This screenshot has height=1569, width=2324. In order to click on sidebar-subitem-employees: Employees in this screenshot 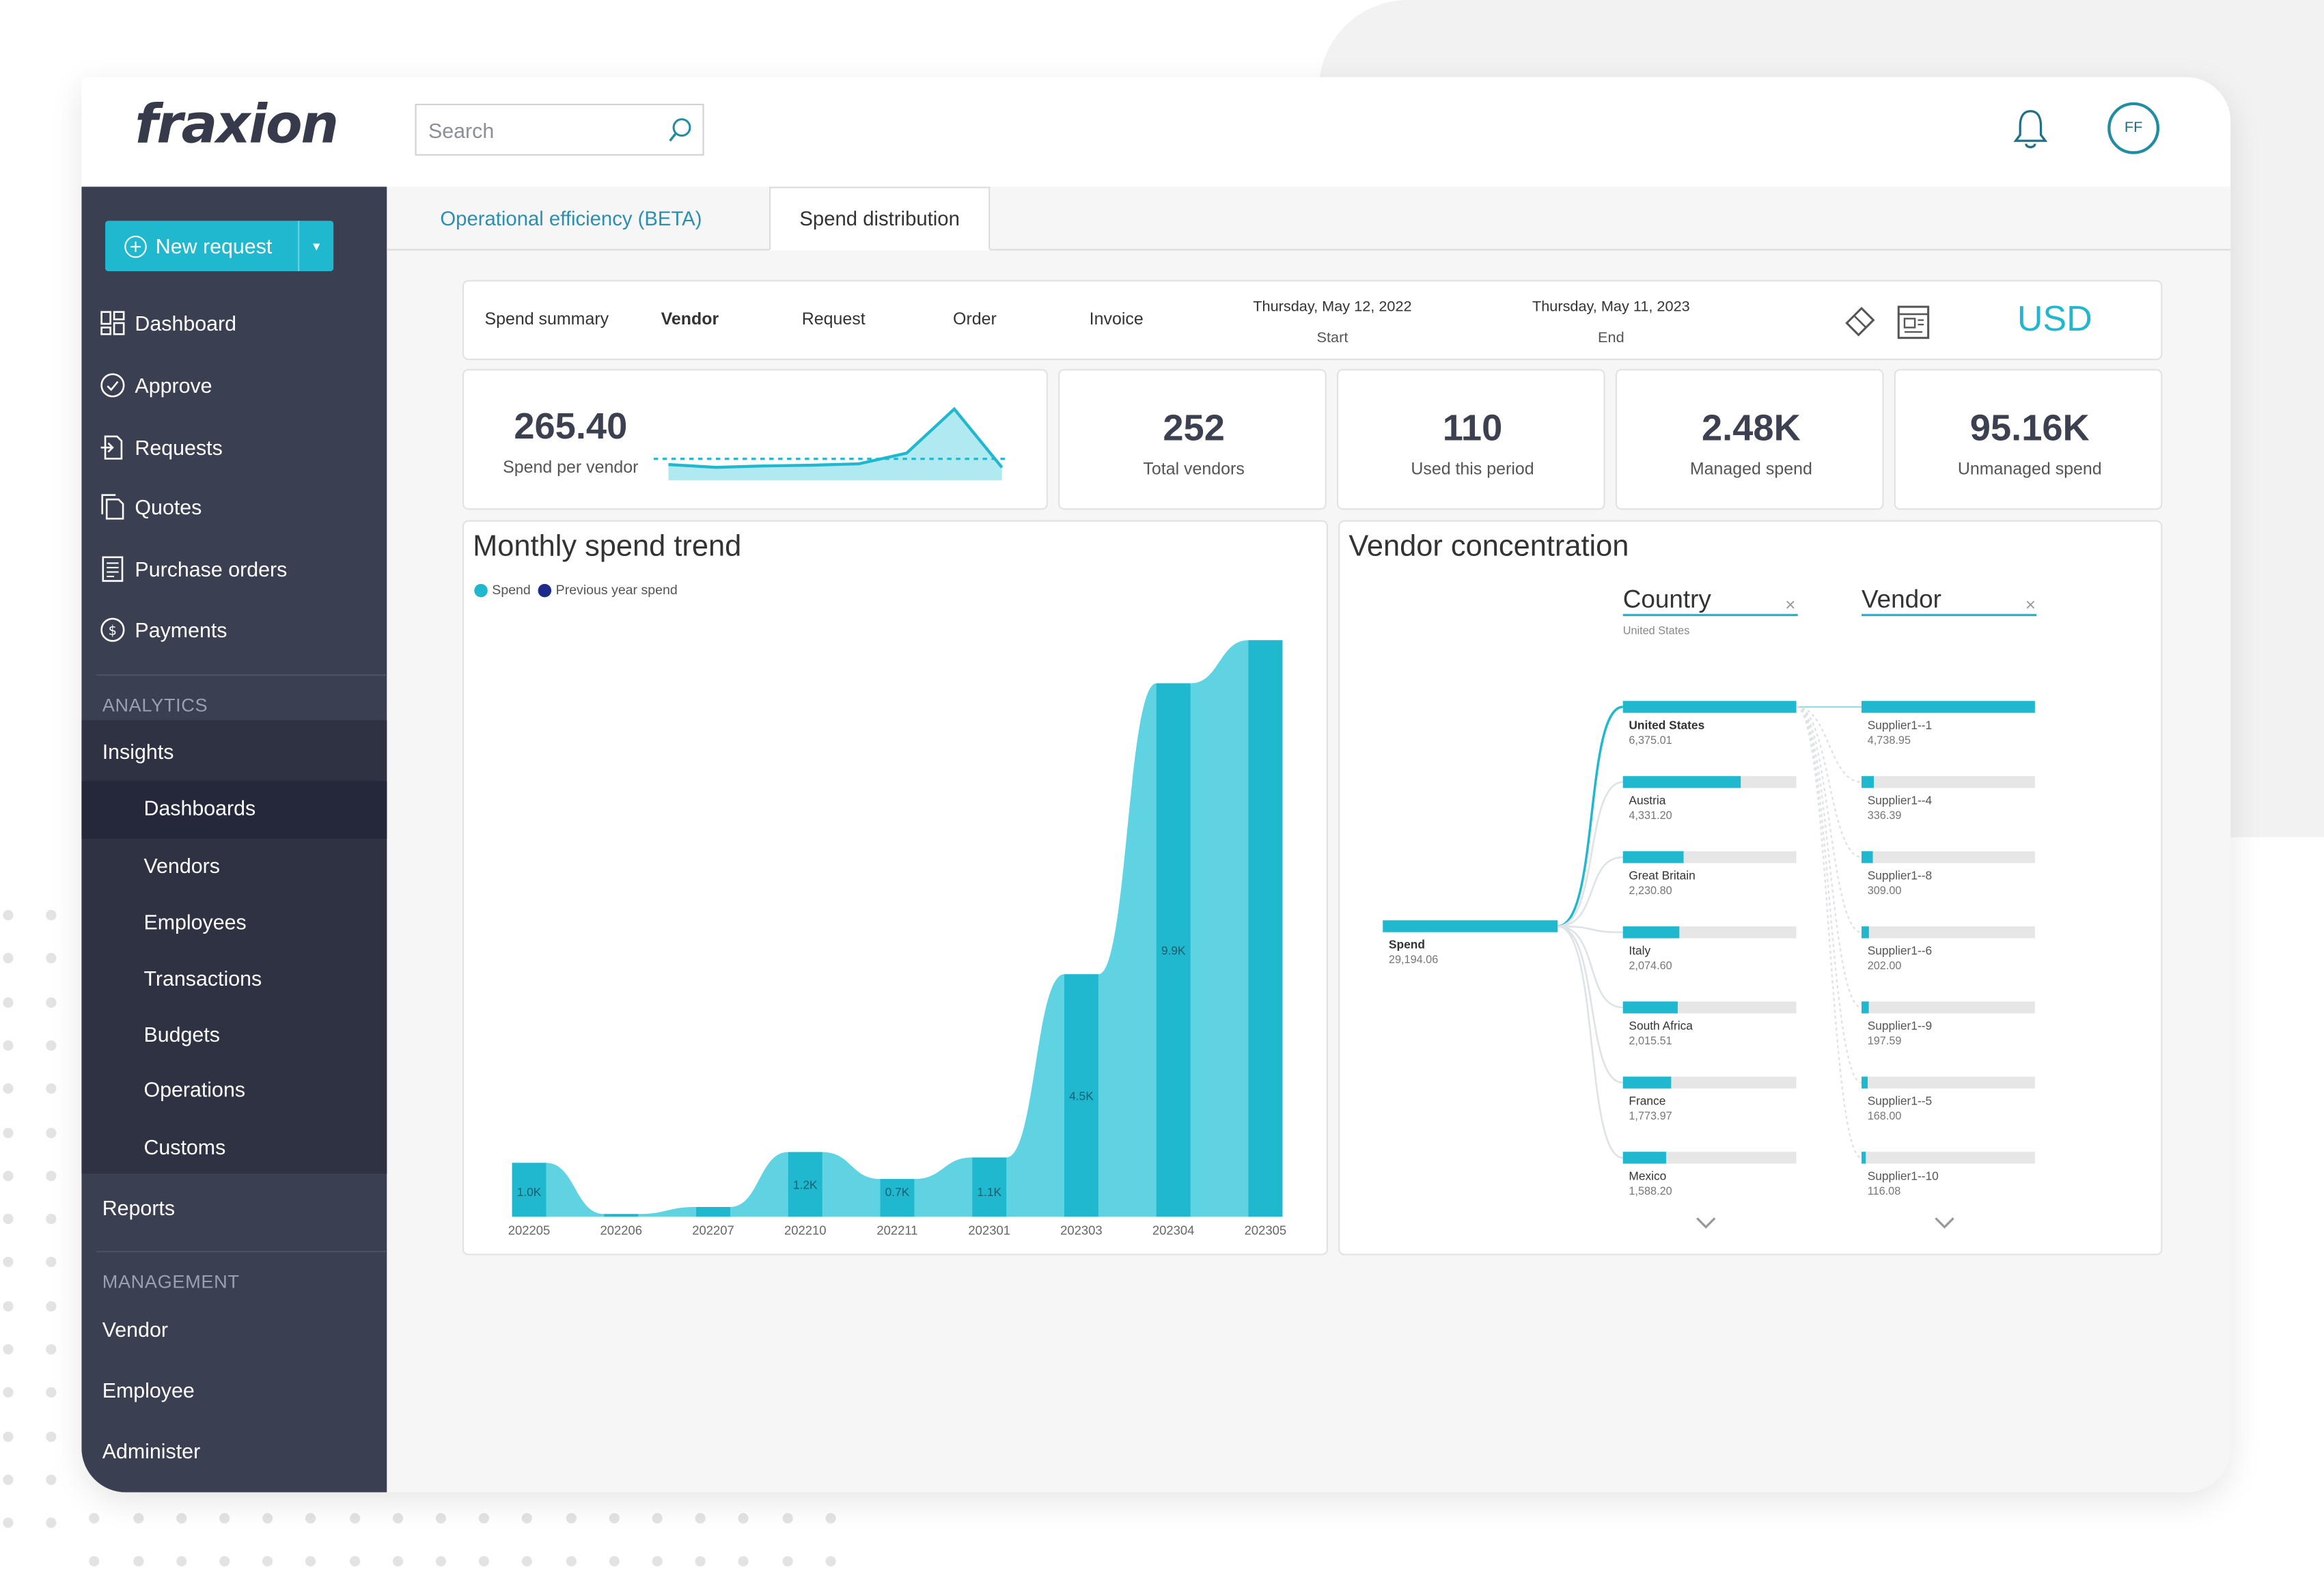, I will do `click(194, 925)`.